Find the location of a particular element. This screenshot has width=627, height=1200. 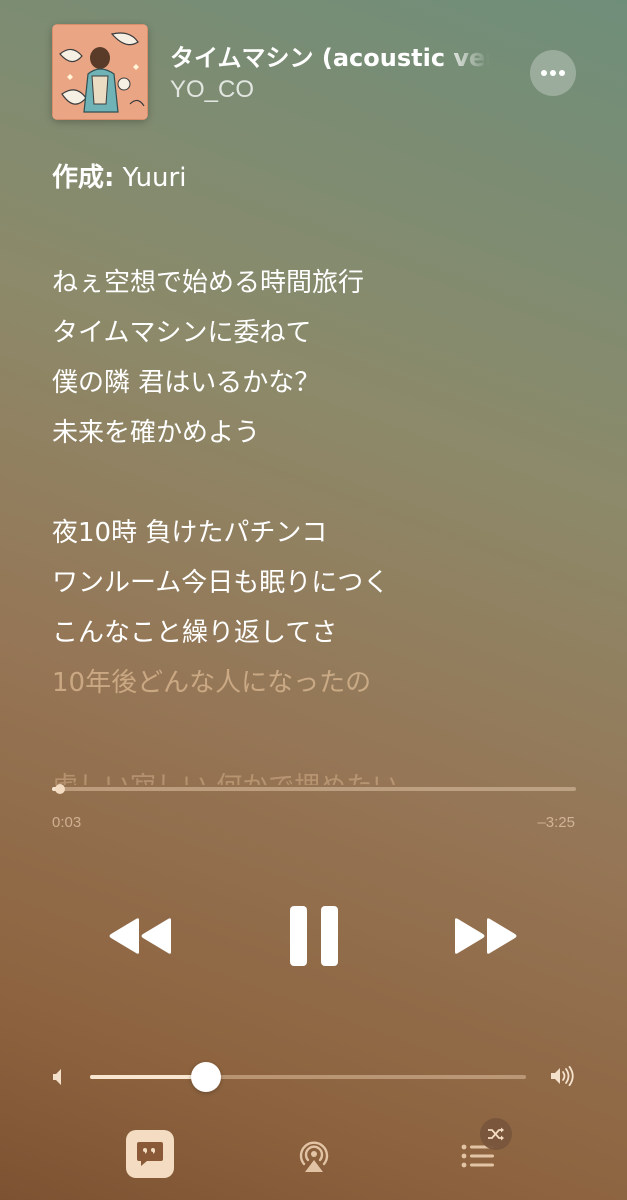

song-artist: YO_CO is located at coordinates (212, 90).